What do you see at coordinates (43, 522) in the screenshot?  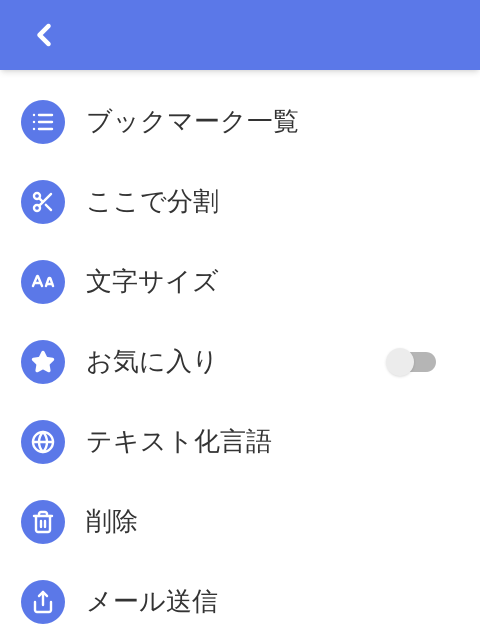 I see `trash-badge-icon` at bounding box center [43, 522].